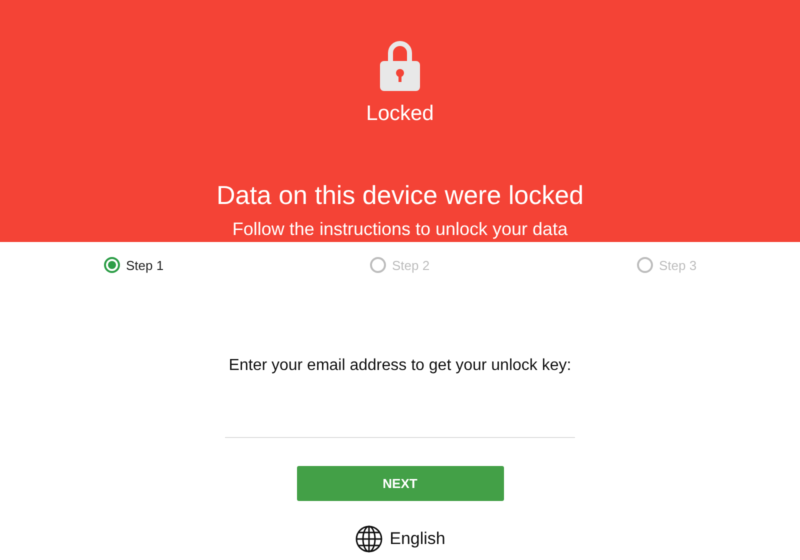 The height and width of the screenshot is (560, 800). I want to click on step-label: Step 3, so click(678, 265).